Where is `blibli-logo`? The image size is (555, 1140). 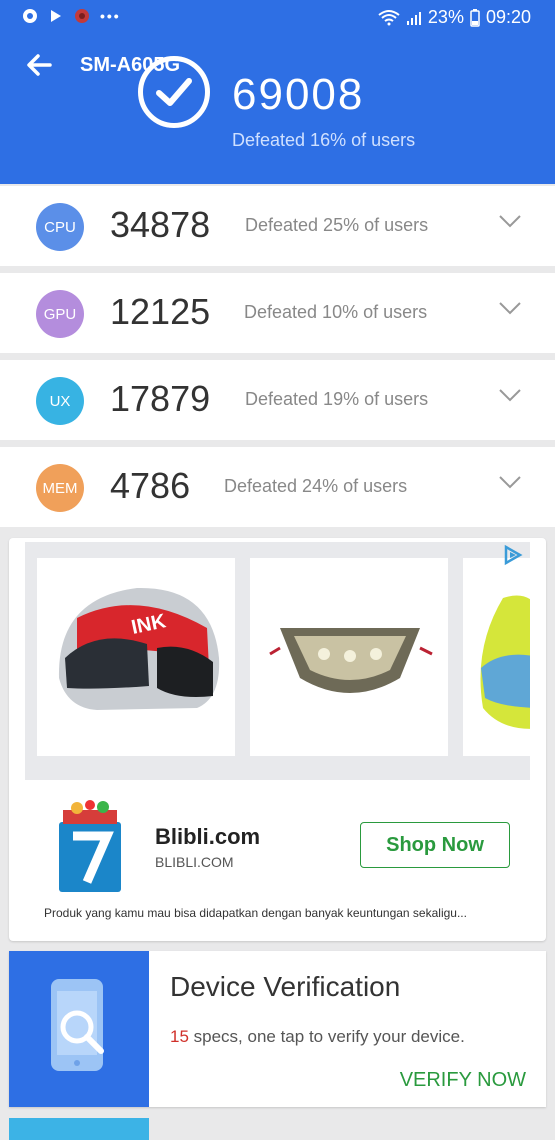 blibli-logo is located at coordinates (90, 846).